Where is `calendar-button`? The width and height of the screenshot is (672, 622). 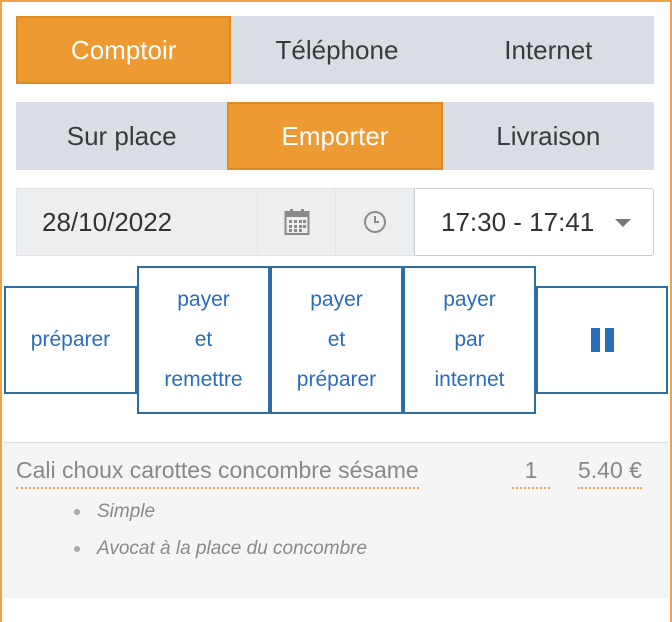
calendar-button is located at coordinates (297, 222).